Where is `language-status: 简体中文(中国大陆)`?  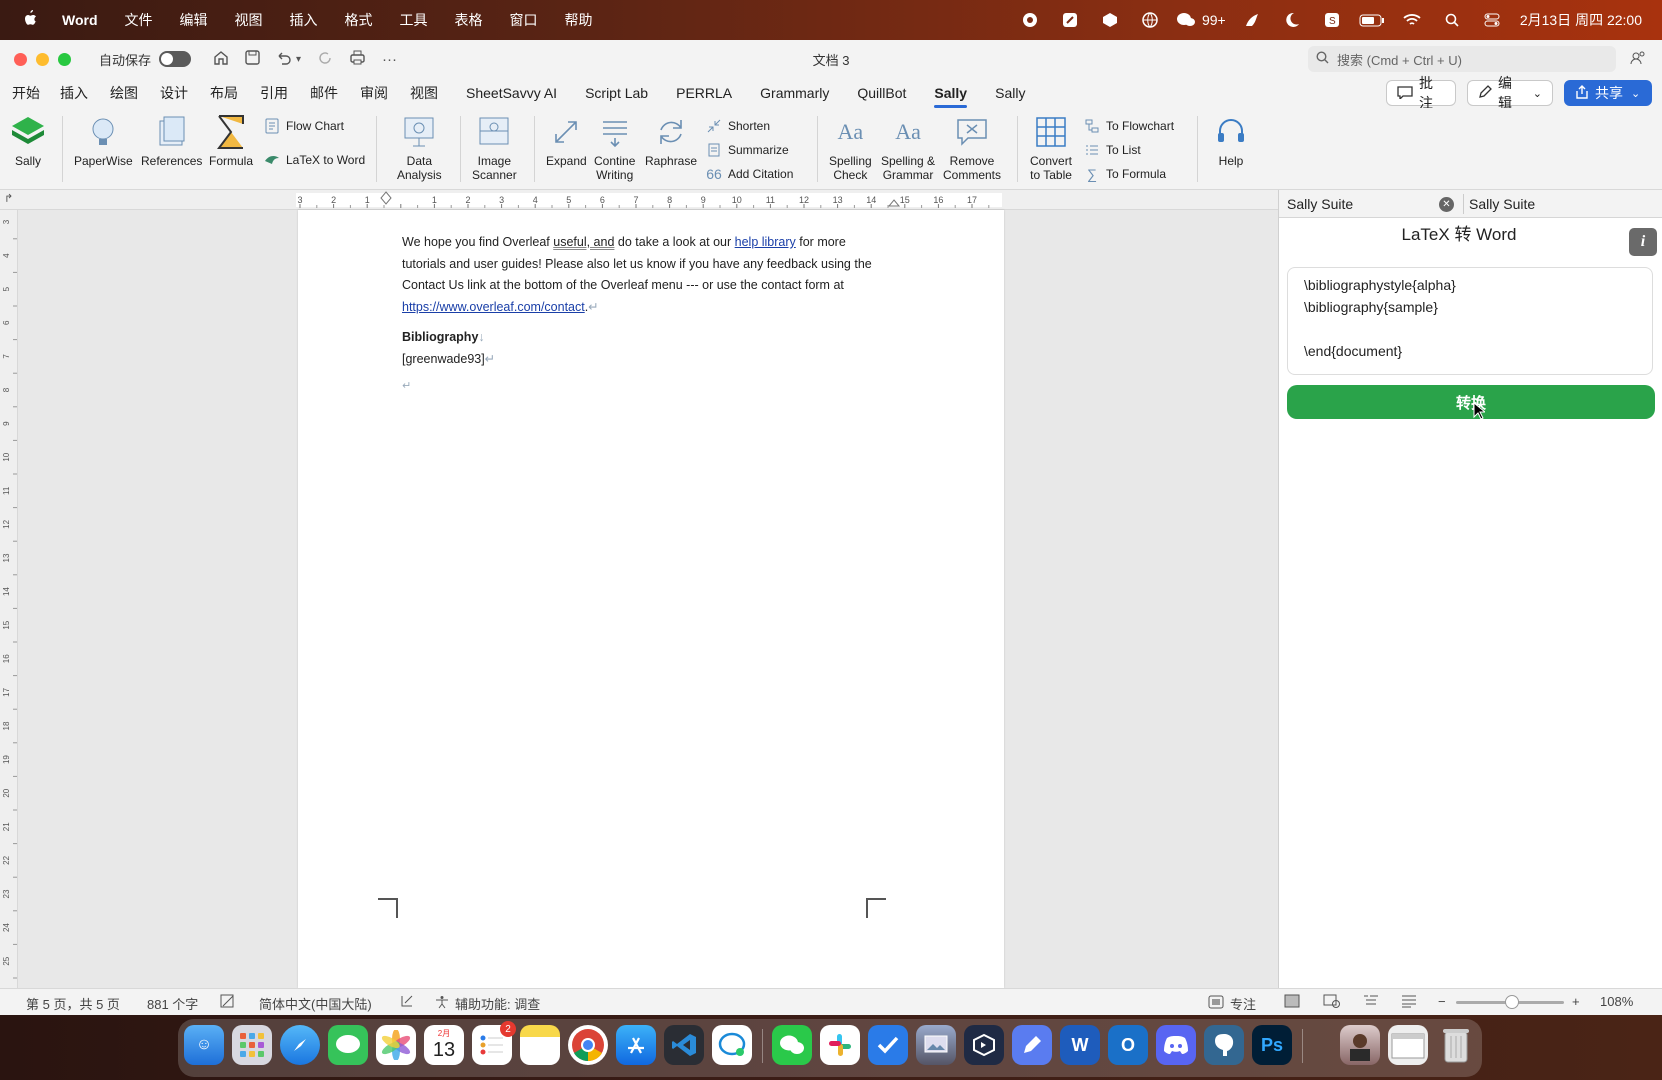 language-status: 简体中文(中国大陆) is located at coordinates (315, 1003).